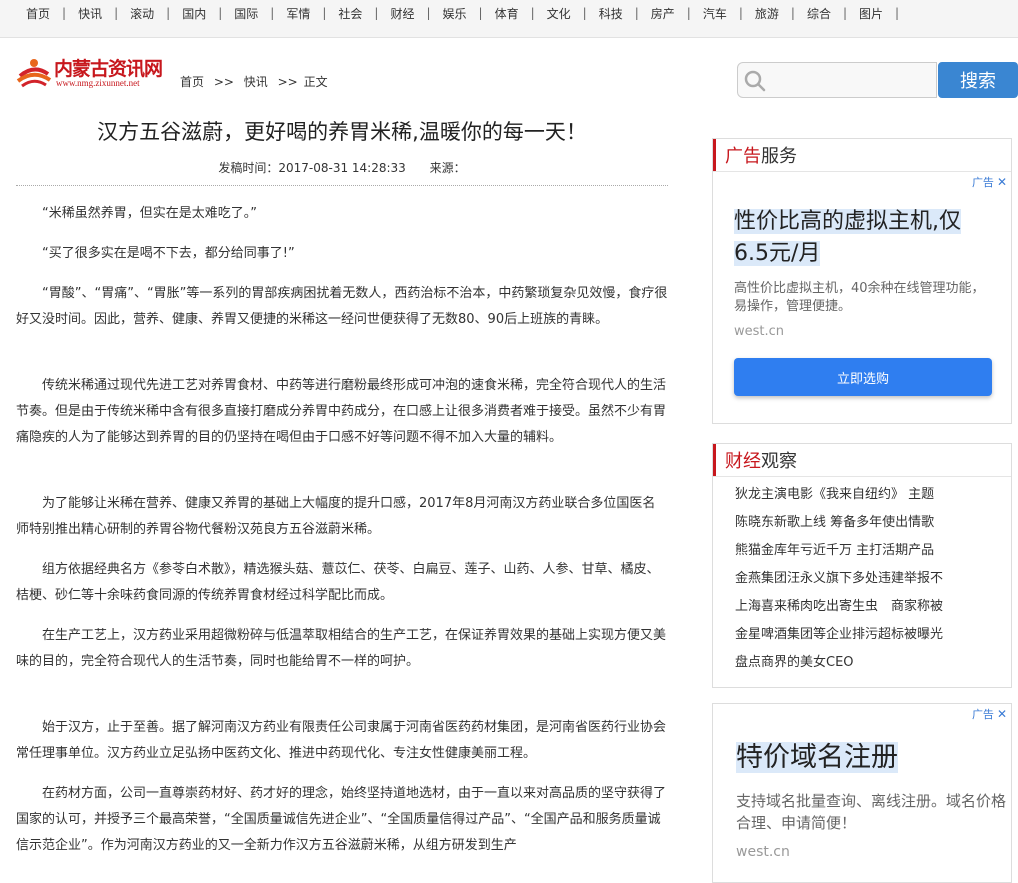 This screenshot has height=883, width=1018. I want to click on ad-service-title-black: 服务, so click(779, 156).